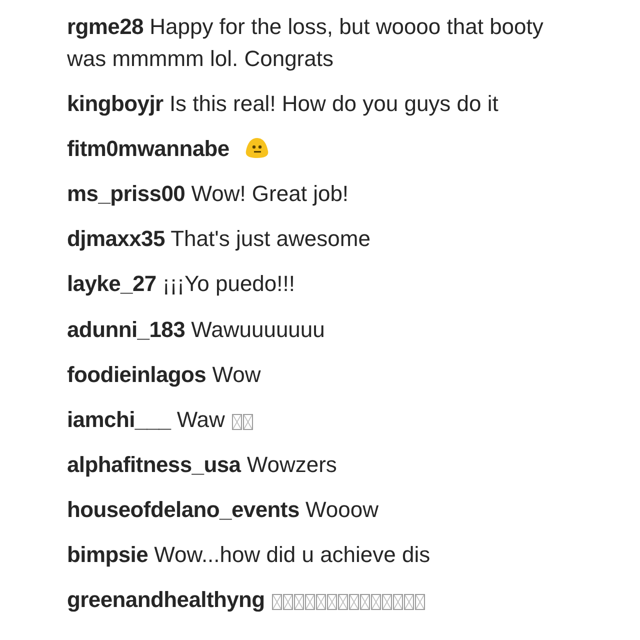  What do you see at coordinates (148, 148) in the screenshot?
I see `username-link: fitm0mwannabe` at bounding box center [148, 148].